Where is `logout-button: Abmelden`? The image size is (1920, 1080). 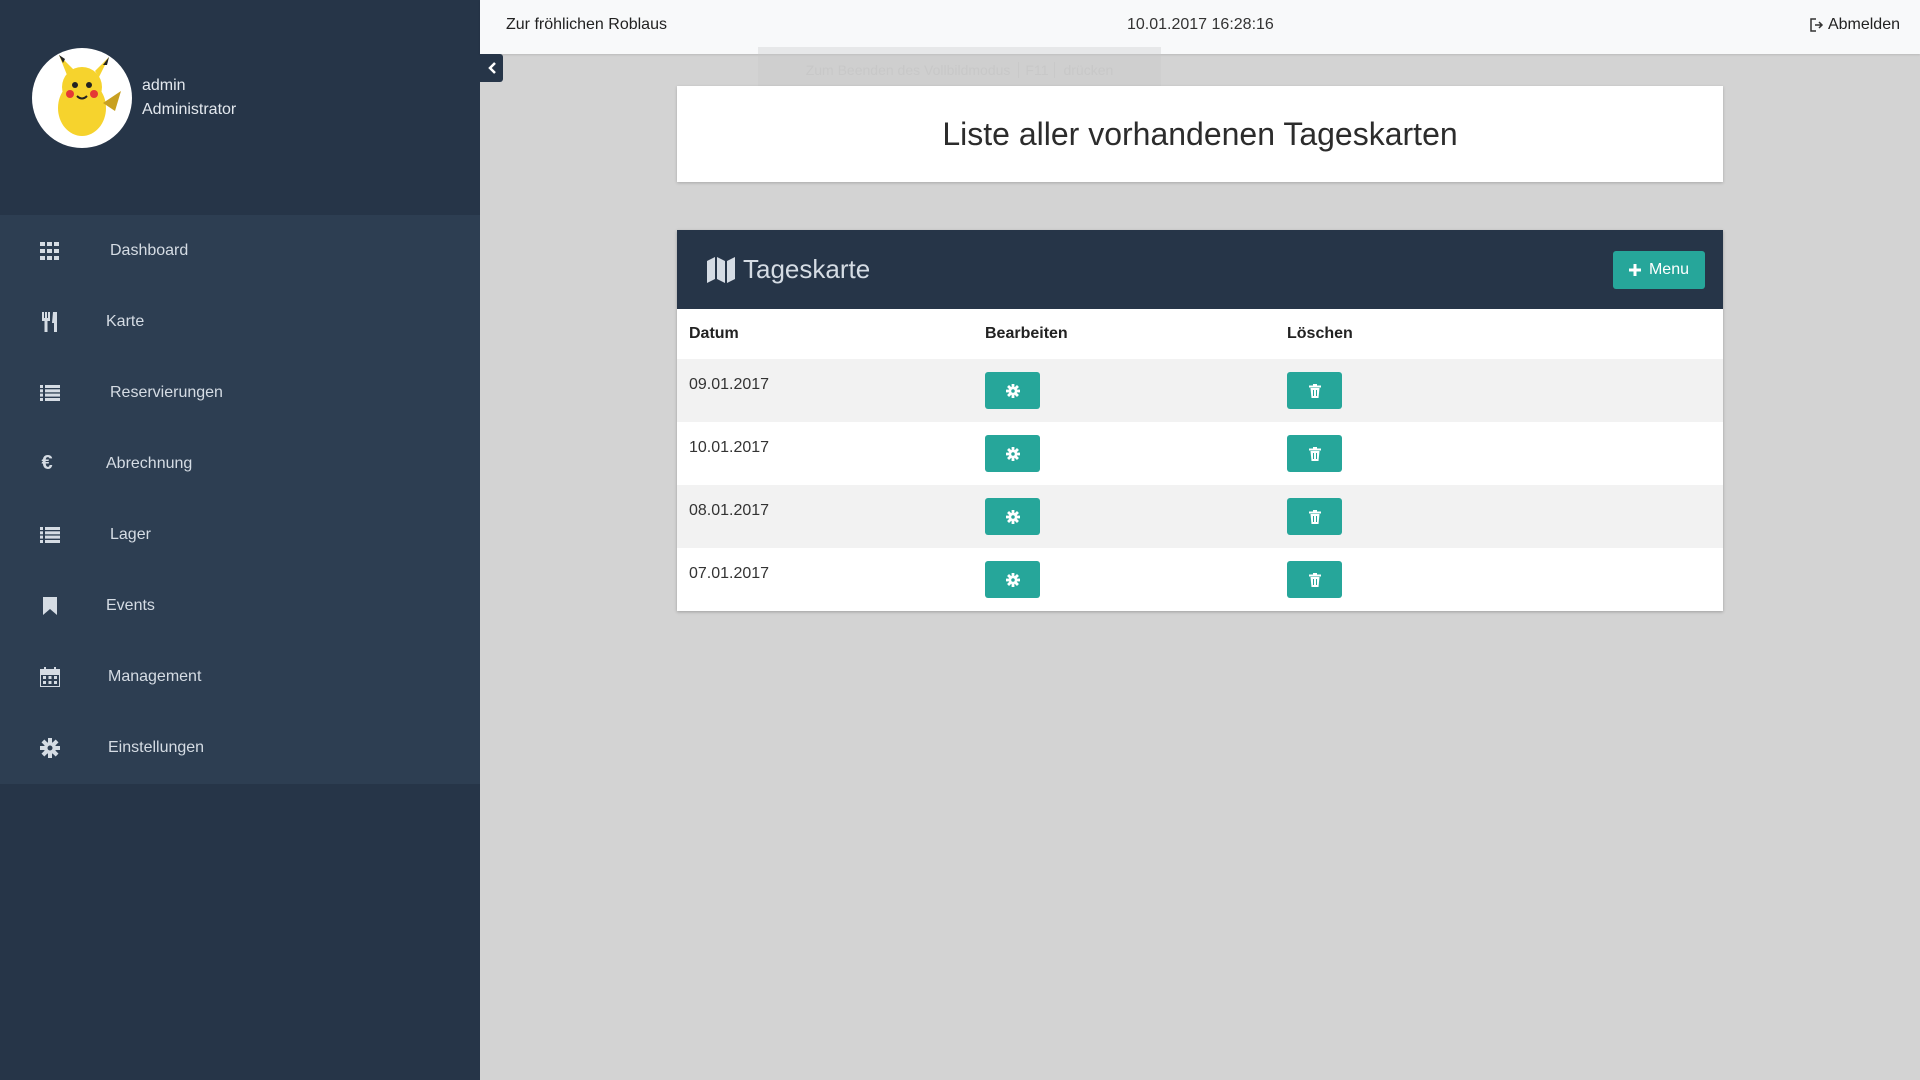
logout-button: Abmelden is located at coordinates (1855, 25).